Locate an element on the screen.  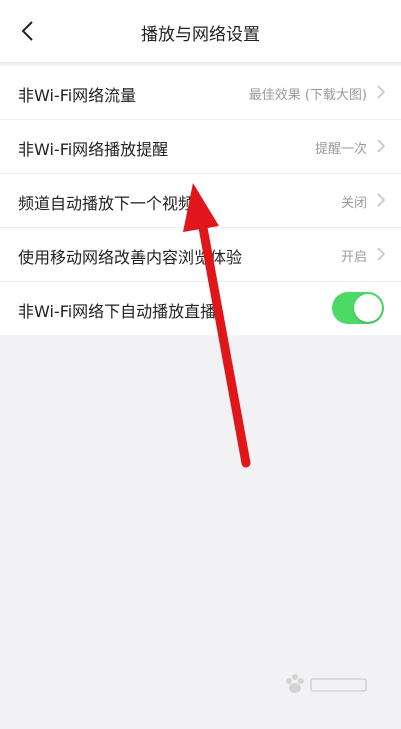
toggle-knob is located at coordinates (368, 308).